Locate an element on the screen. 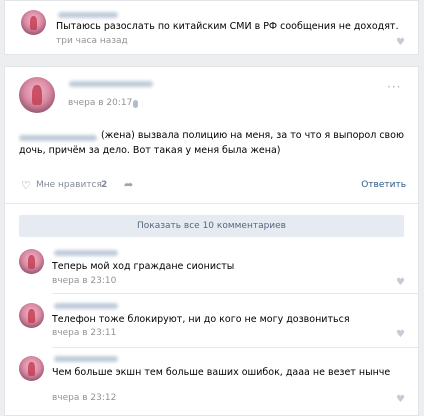 The image size is (424, 416). microphone-icon is located at coordinates (135, 104).